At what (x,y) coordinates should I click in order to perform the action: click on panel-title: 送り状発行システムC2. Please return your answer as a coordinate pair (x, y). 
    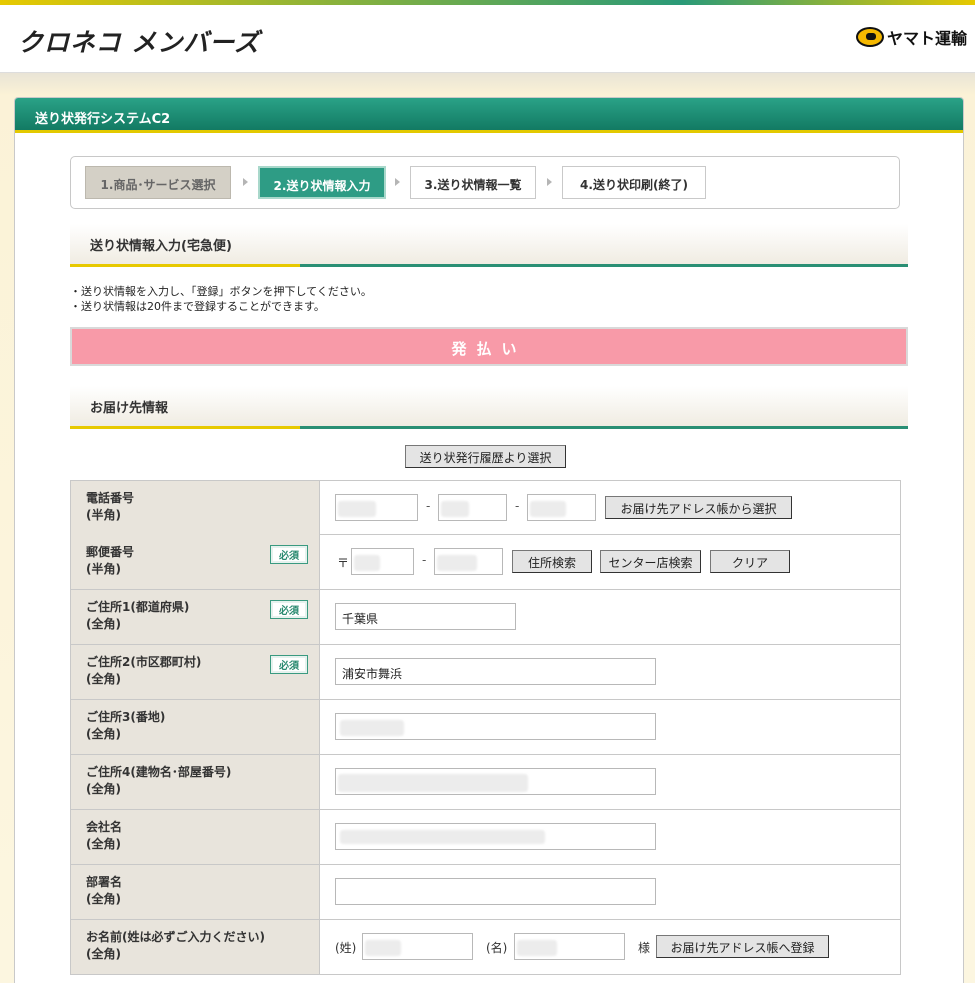
    Looking at the image, I should click on (489, 115).